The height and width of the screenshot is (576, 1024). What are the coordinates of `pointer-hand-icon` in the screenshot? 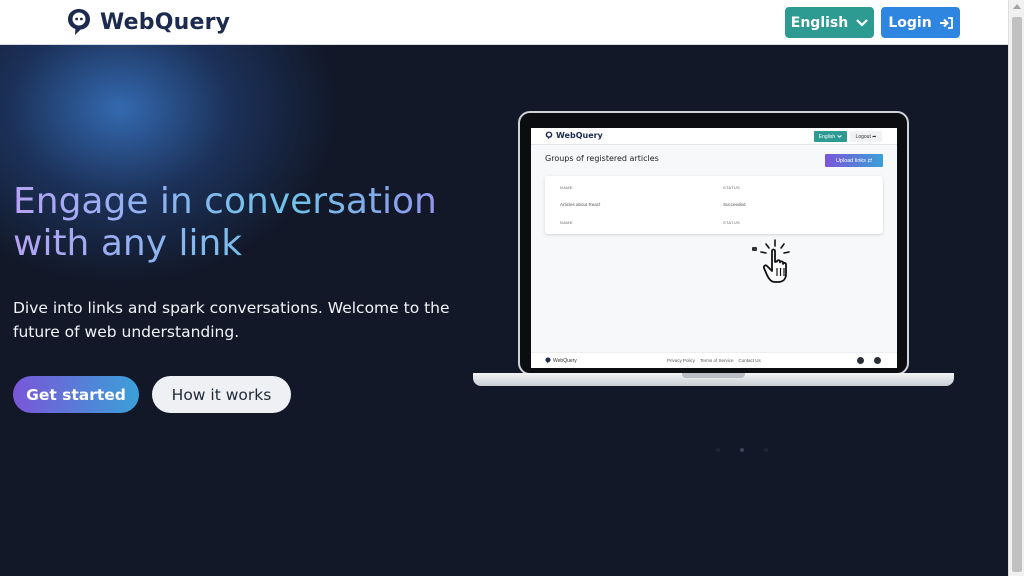 It's located at (775, 261).